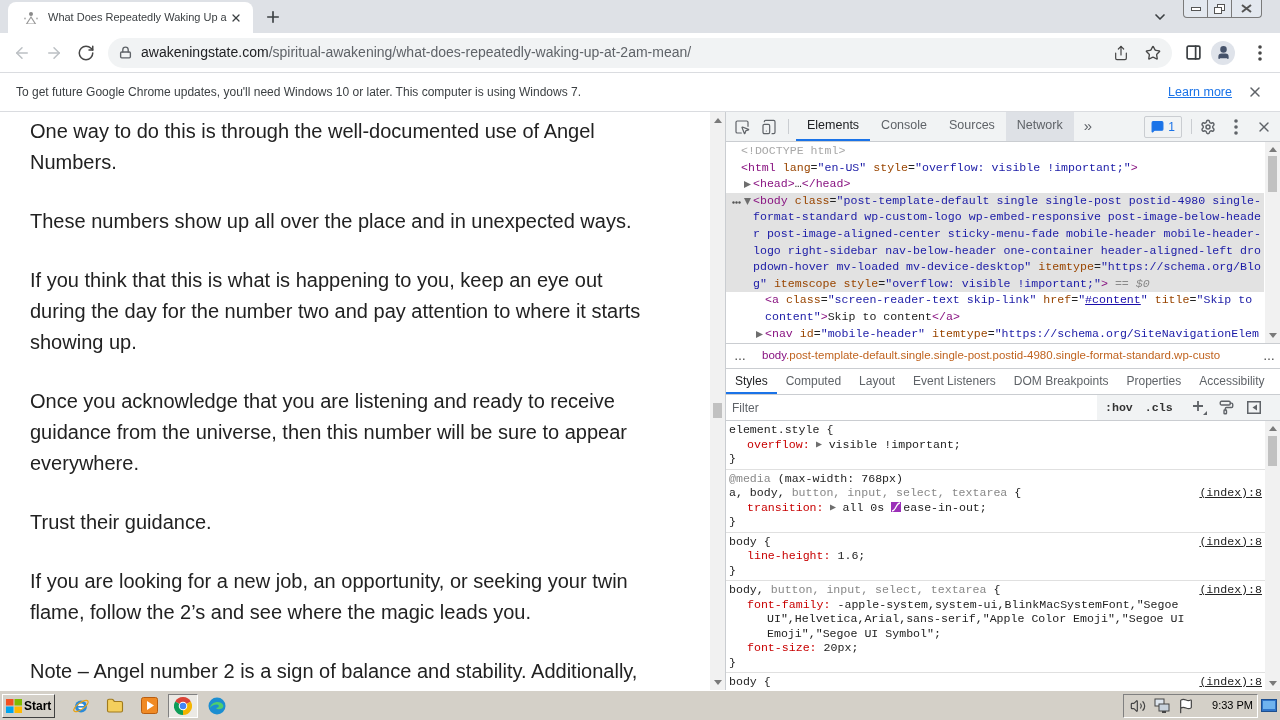 The image size is (1280, 720). What do you see at coordinates (896, 506) in the screenshot?
I see `easing-curve-swatch-icon` at bounding box center [896, 506].